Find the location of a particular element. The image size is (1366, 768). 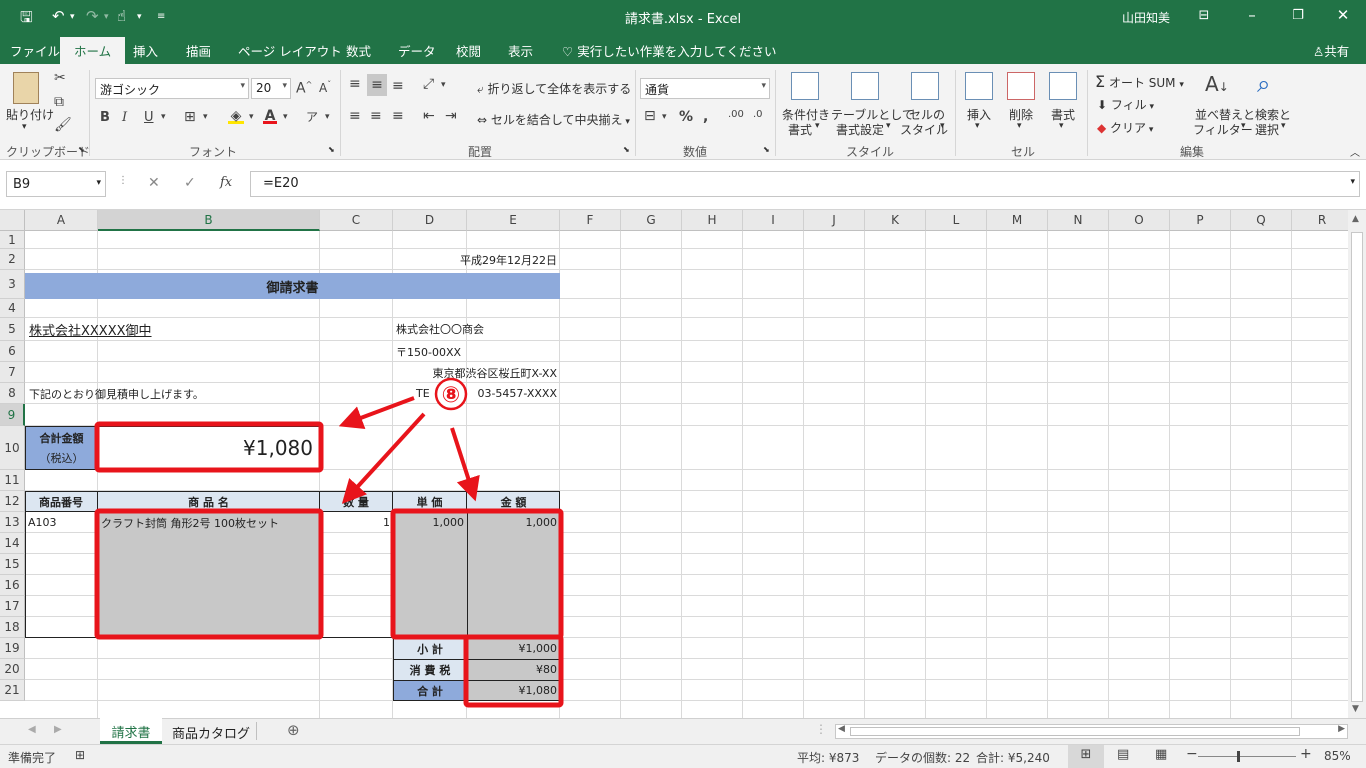

row-header-19: 19 is located at coordinates (12, 648).